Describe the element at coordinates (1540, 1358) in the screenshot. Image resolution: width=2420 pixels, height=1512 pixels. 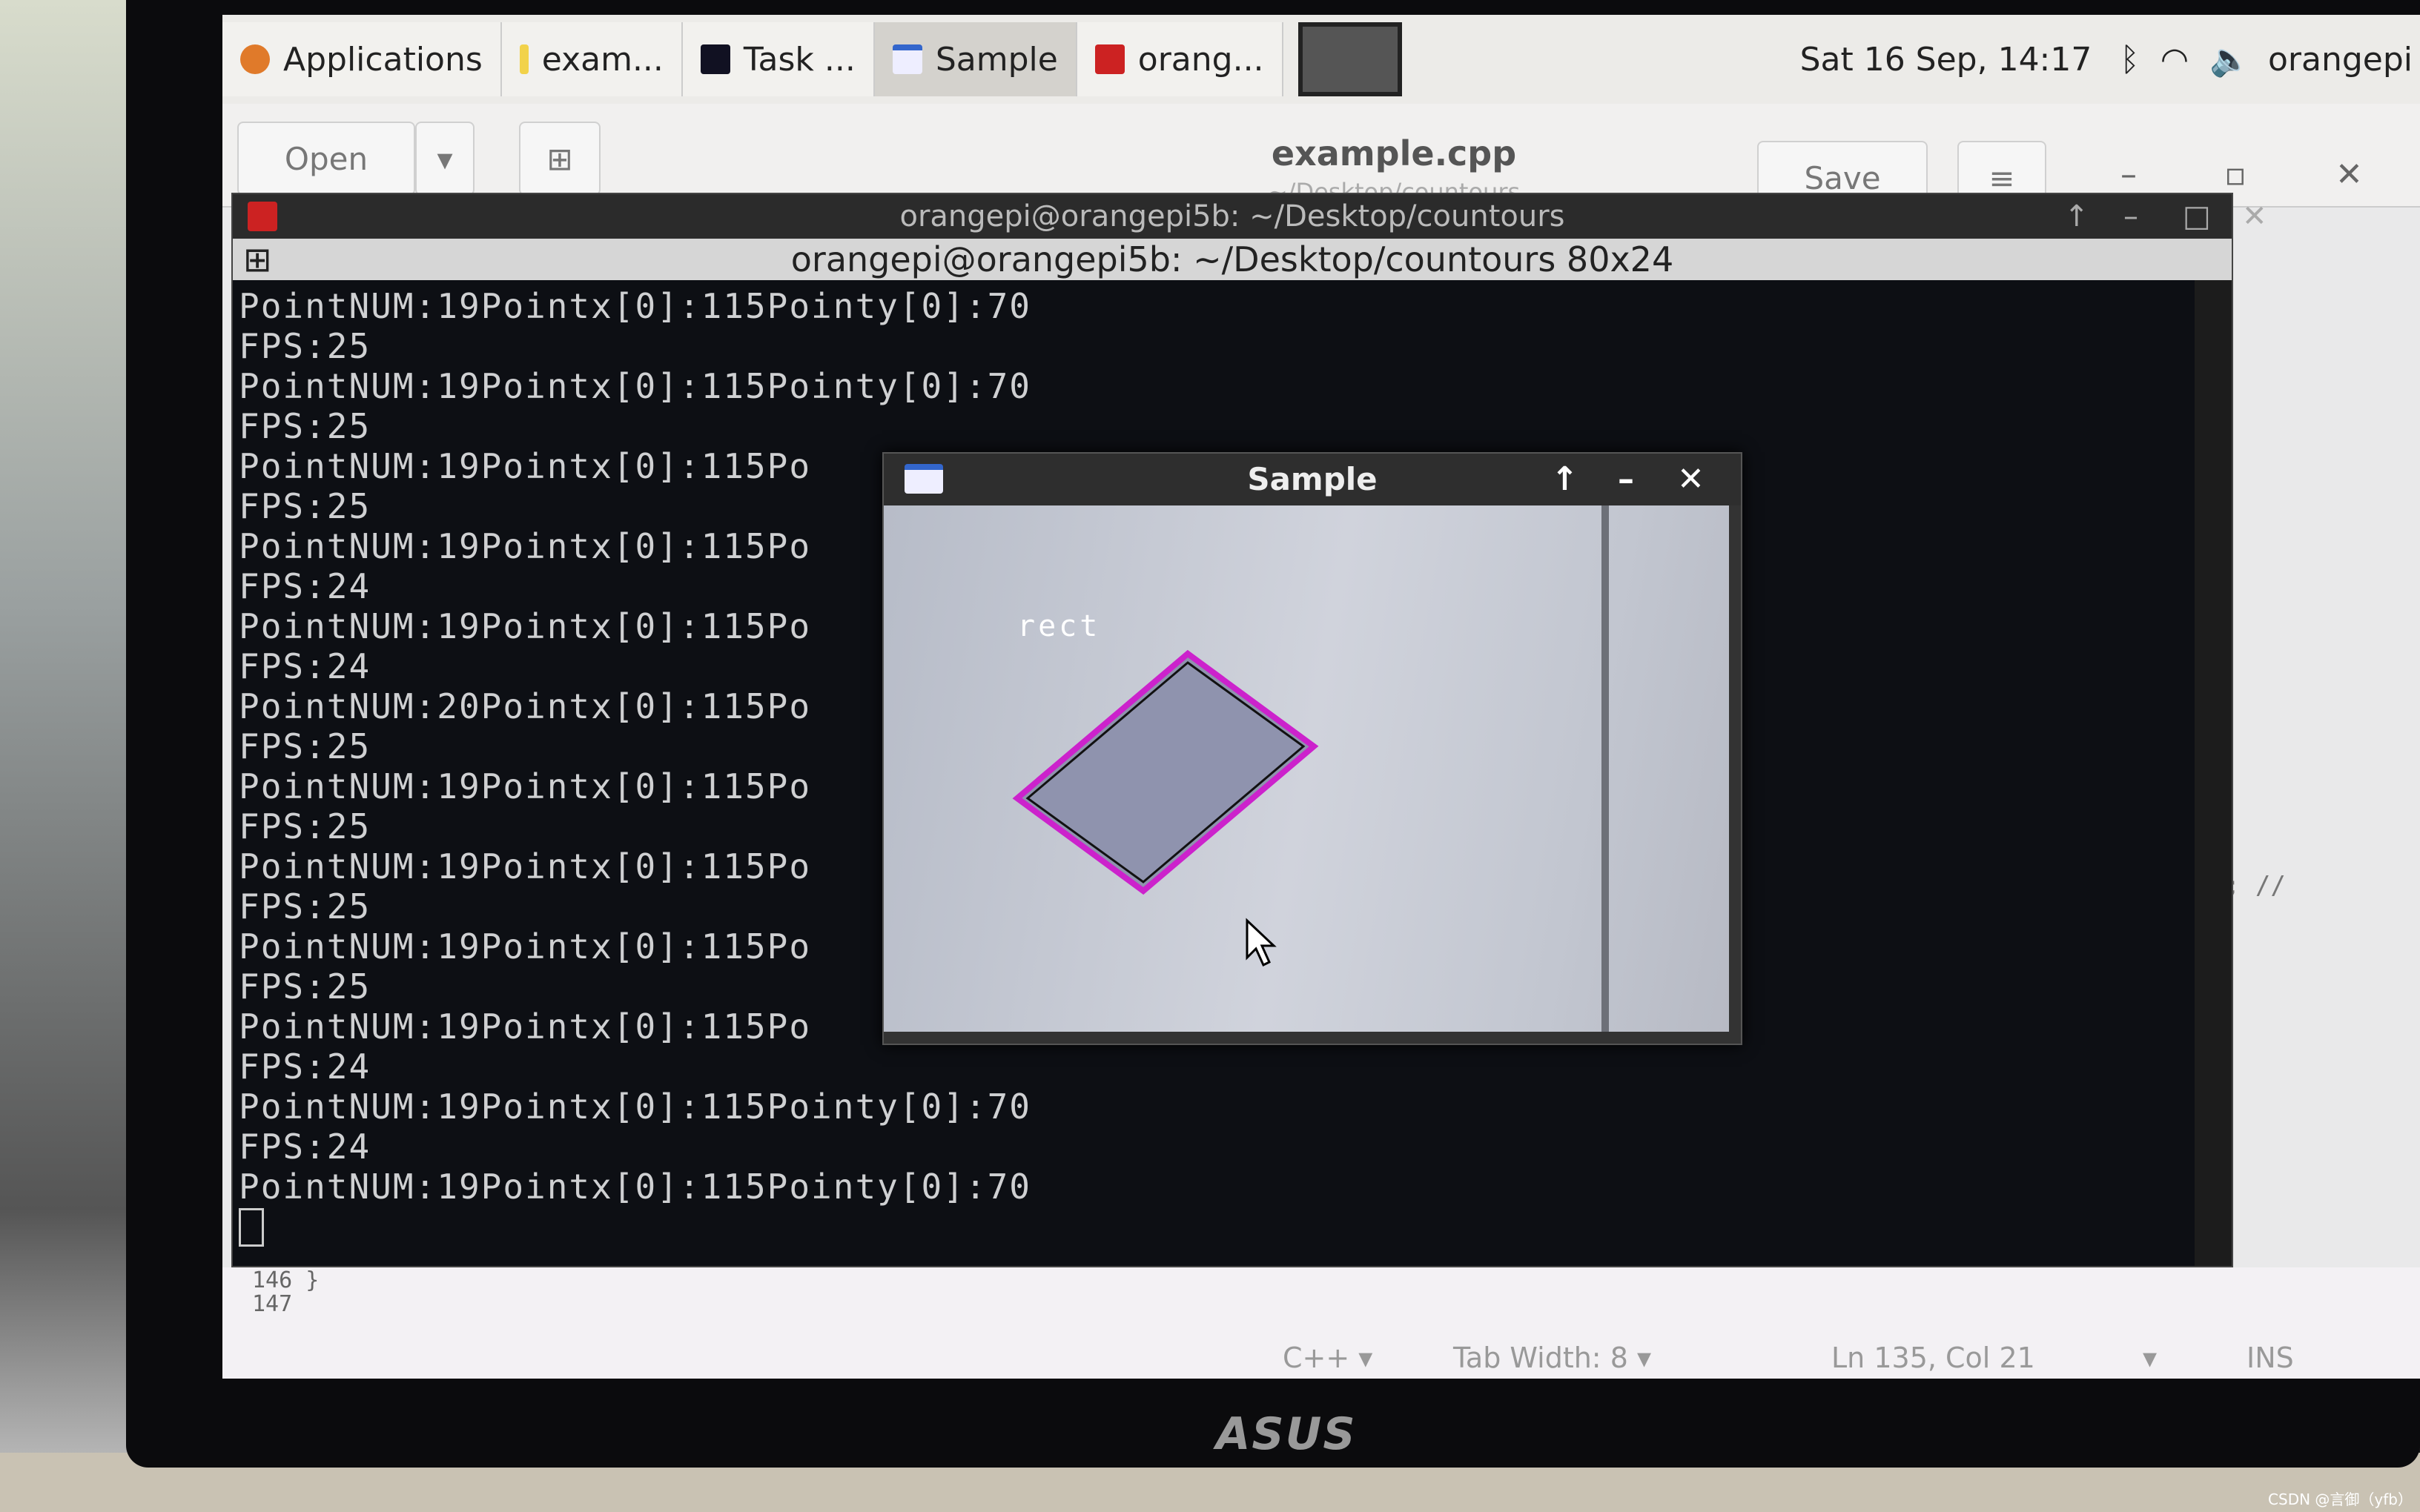
I see `tab-width-label: Tab Width: 8` at that location.